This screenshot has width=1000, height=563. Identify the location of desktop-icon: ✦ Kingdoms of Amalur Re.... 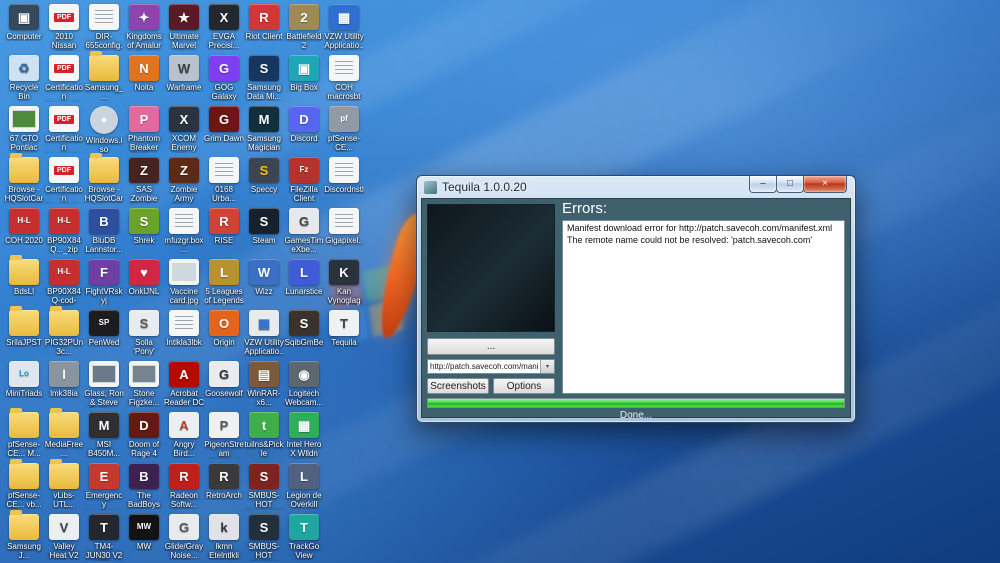
(144, 27).